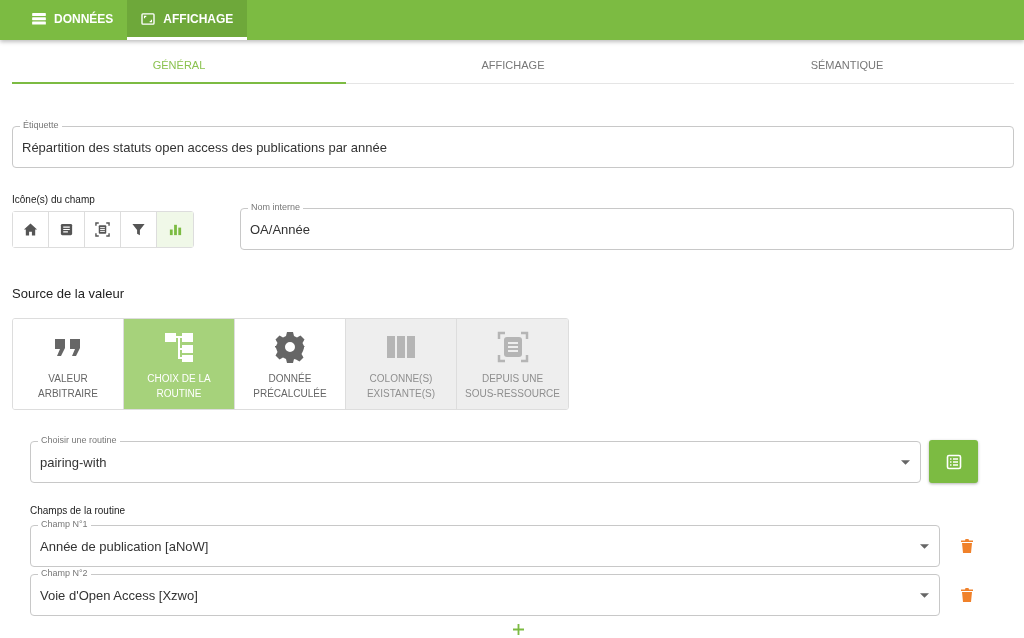 Image resolution: width=1024 pixels, height=638 pixels. Describe the element at coordinates (518, 629) in the screenshot. I see `plus-icon` at that location.